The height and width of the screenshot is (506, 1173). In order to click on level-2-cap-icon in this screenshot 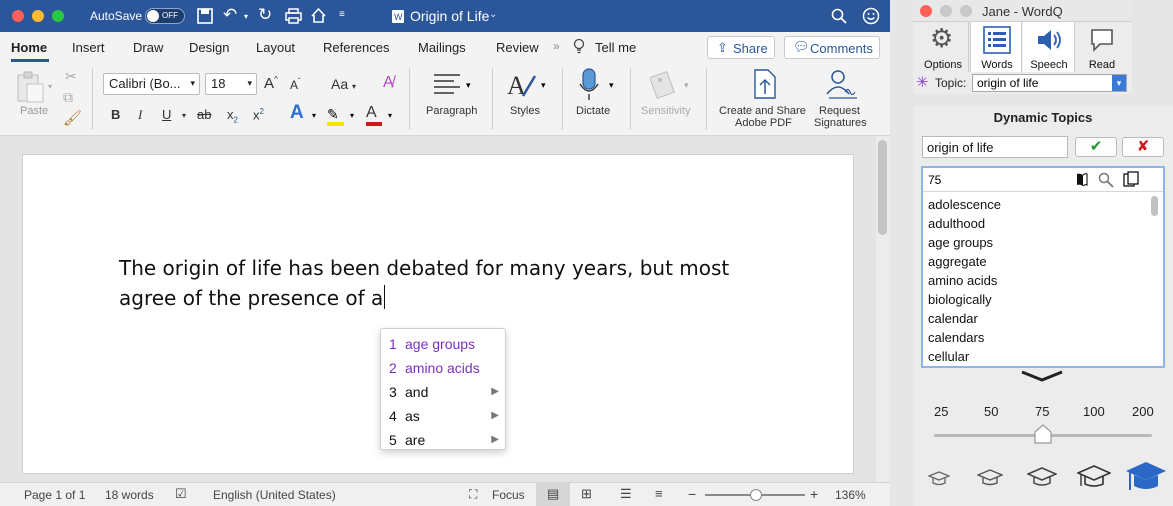, I will do `click(990, 478)`.